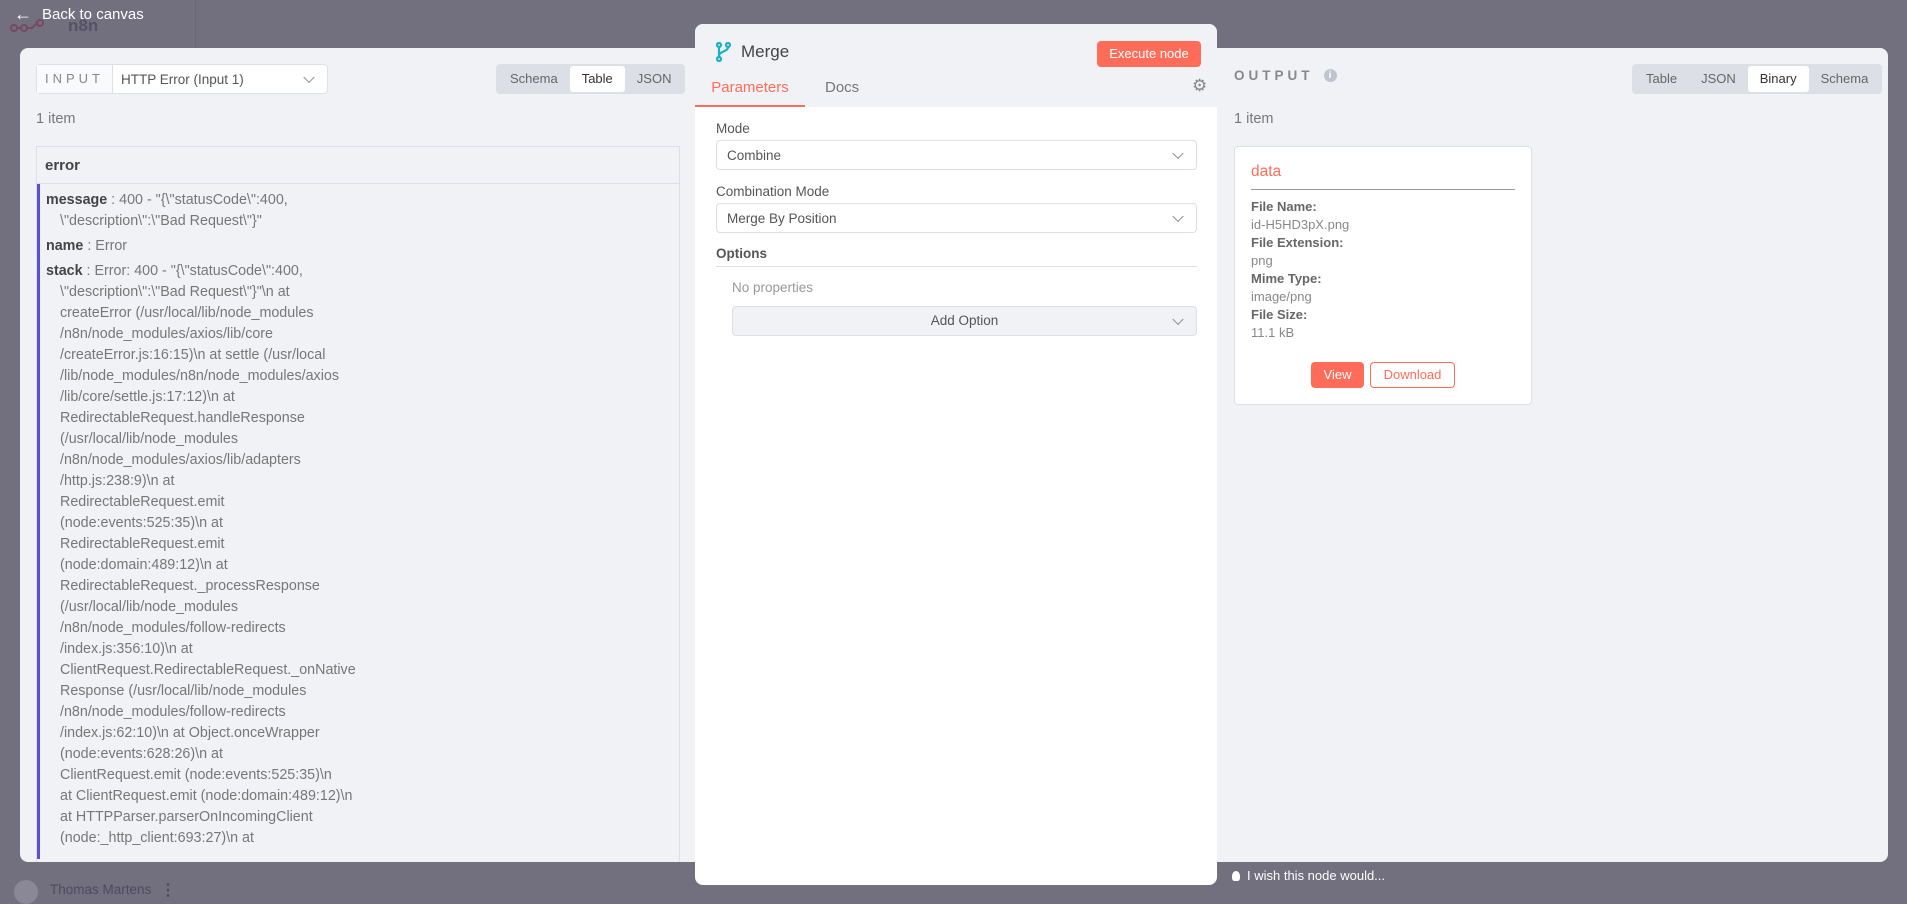  I want to click on column-header: error, so click(358, 165).